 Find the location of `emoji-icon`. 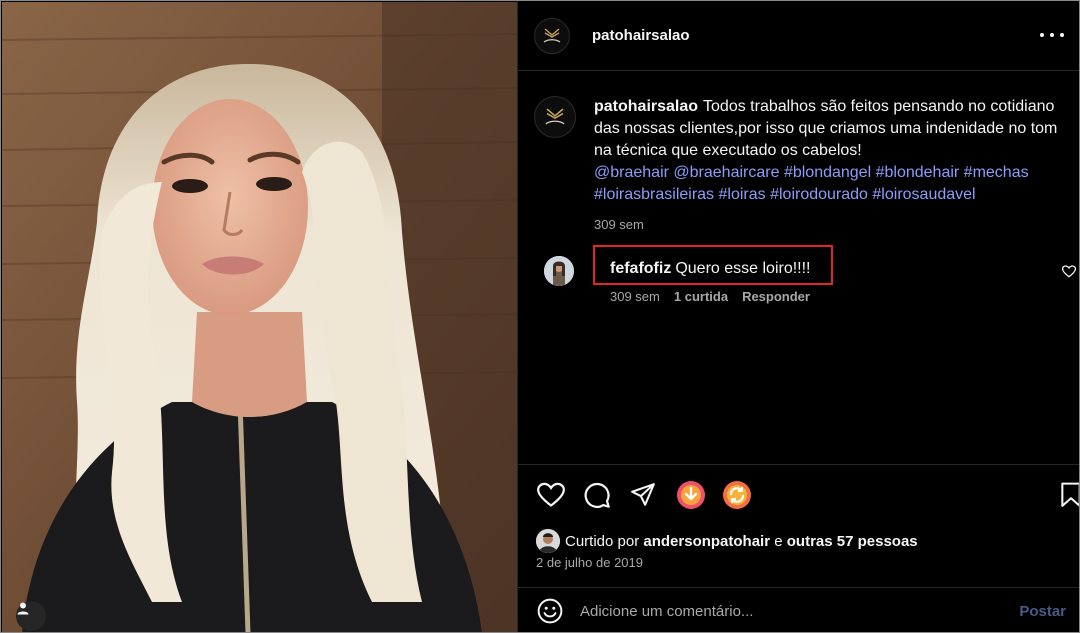

emoji-icon is located at coordinates (550, 611).